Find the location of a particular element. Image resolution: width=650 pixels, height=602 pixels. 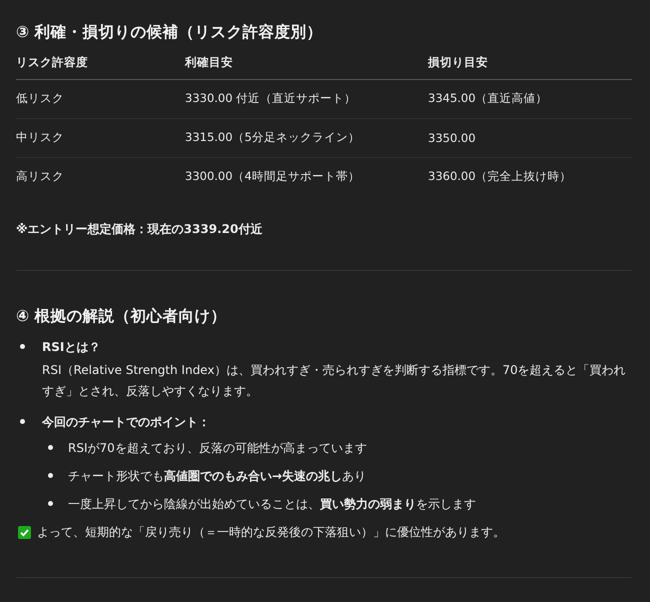

conclusion-text: よって、短期的な「戻り売り（＝一時的な反発後の下落狙い）」に優位性があります。 is located at coordinates (271, 532).